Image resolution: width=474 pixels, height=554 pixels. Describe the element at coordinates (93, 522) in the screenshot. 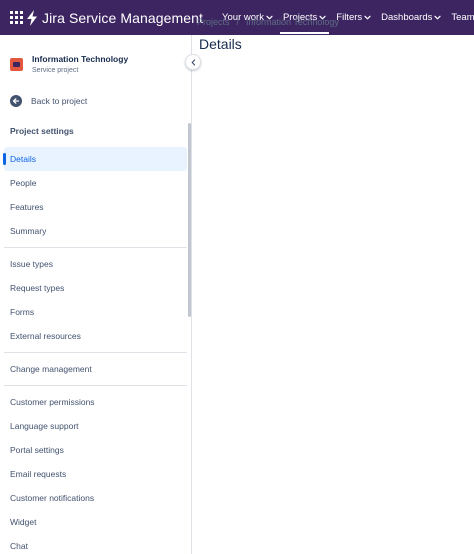

I see `sidebar-item-widget: Widget` at that location.